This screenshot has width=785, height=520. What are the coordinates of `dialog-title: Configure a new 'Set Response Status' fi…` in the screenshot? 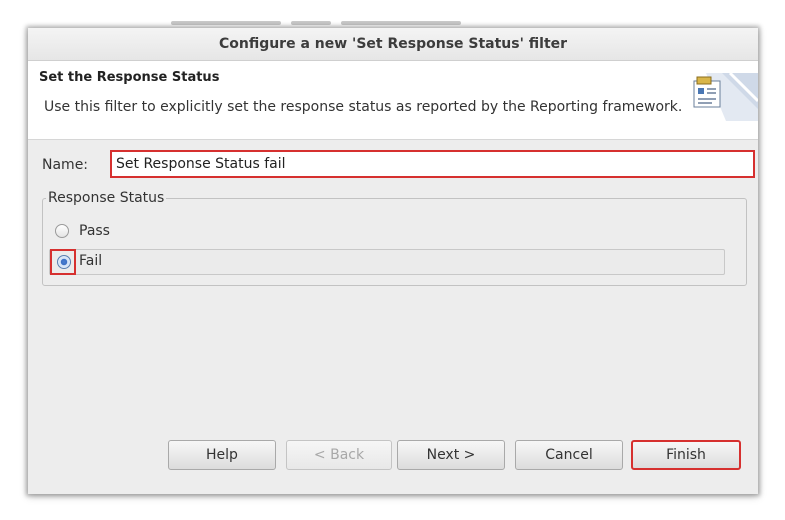 It's located at (393, 44).